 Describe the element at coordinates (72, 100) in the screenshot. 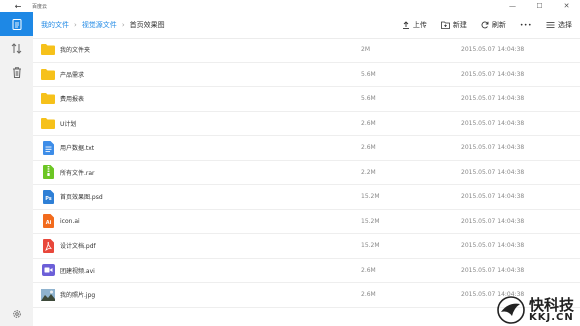

I see `file-name: 费用报表` at that location.